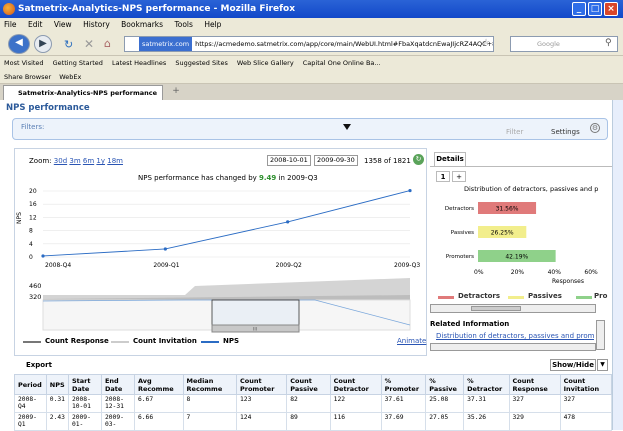 This screenshot has width=623, height=431. What do you see at coordinates (514, 132) in the screenshot?
I see `filter-link: Filter` at bounding box center [514, 132].